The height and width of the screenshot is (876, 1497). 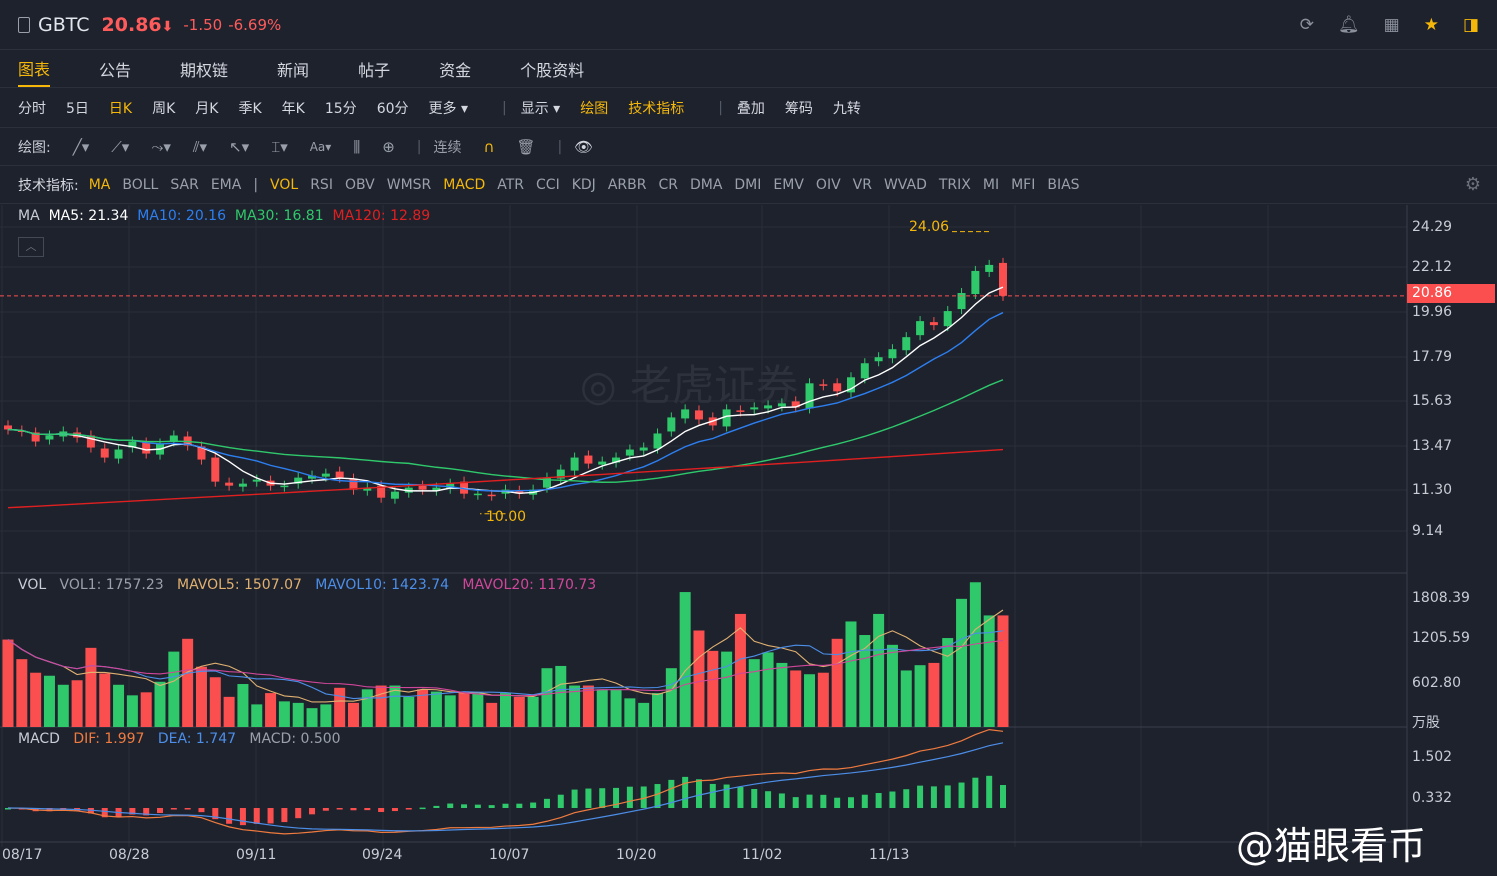 What do you see at coordinates (1307, 25) in the screenshot?
I see `refresh-icon: ⟳` at bounding box center [1307, 25].